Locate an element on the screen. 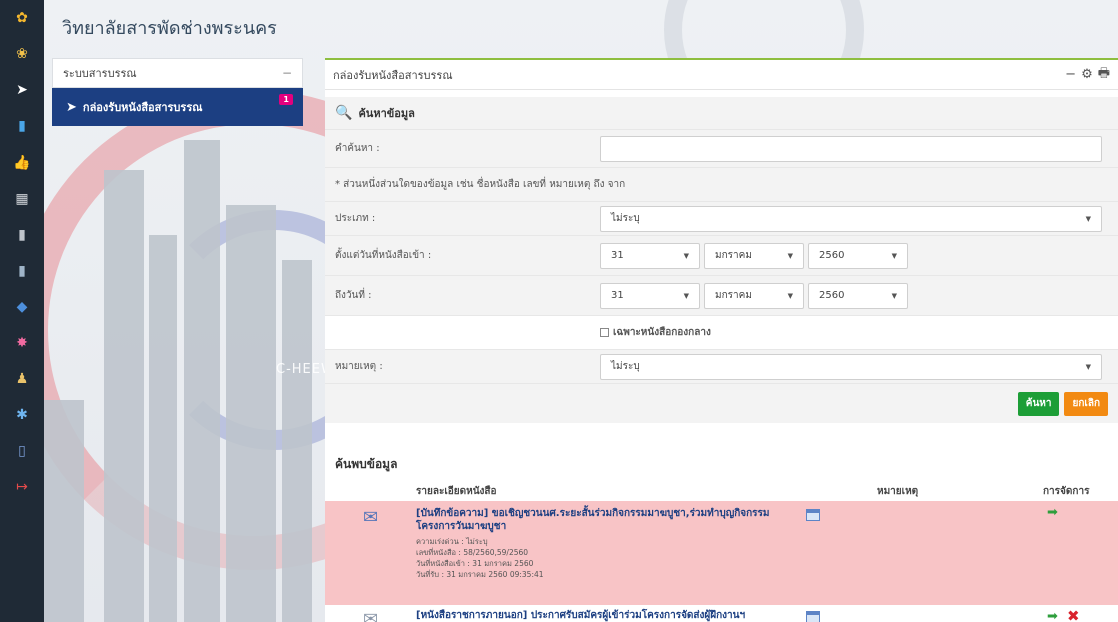 This screenshot has height=622, width=1118. central-only-label: เฉพาะหนังสือกองกลาง is located at coordinates (662, 332).